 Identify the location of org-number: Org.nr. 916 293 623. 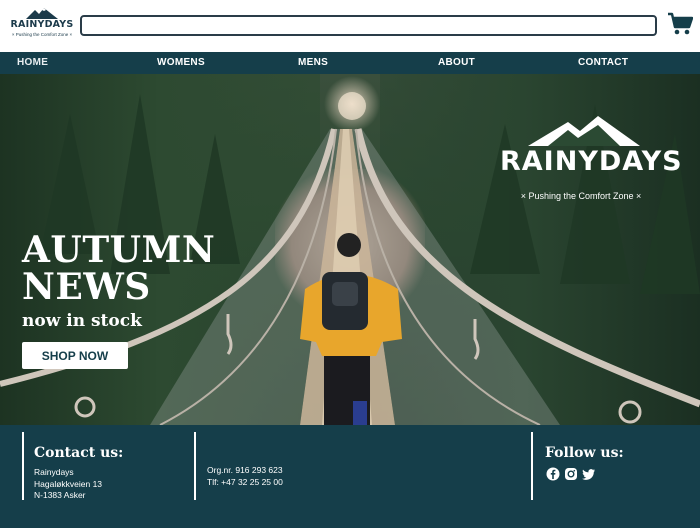
(245, 470).